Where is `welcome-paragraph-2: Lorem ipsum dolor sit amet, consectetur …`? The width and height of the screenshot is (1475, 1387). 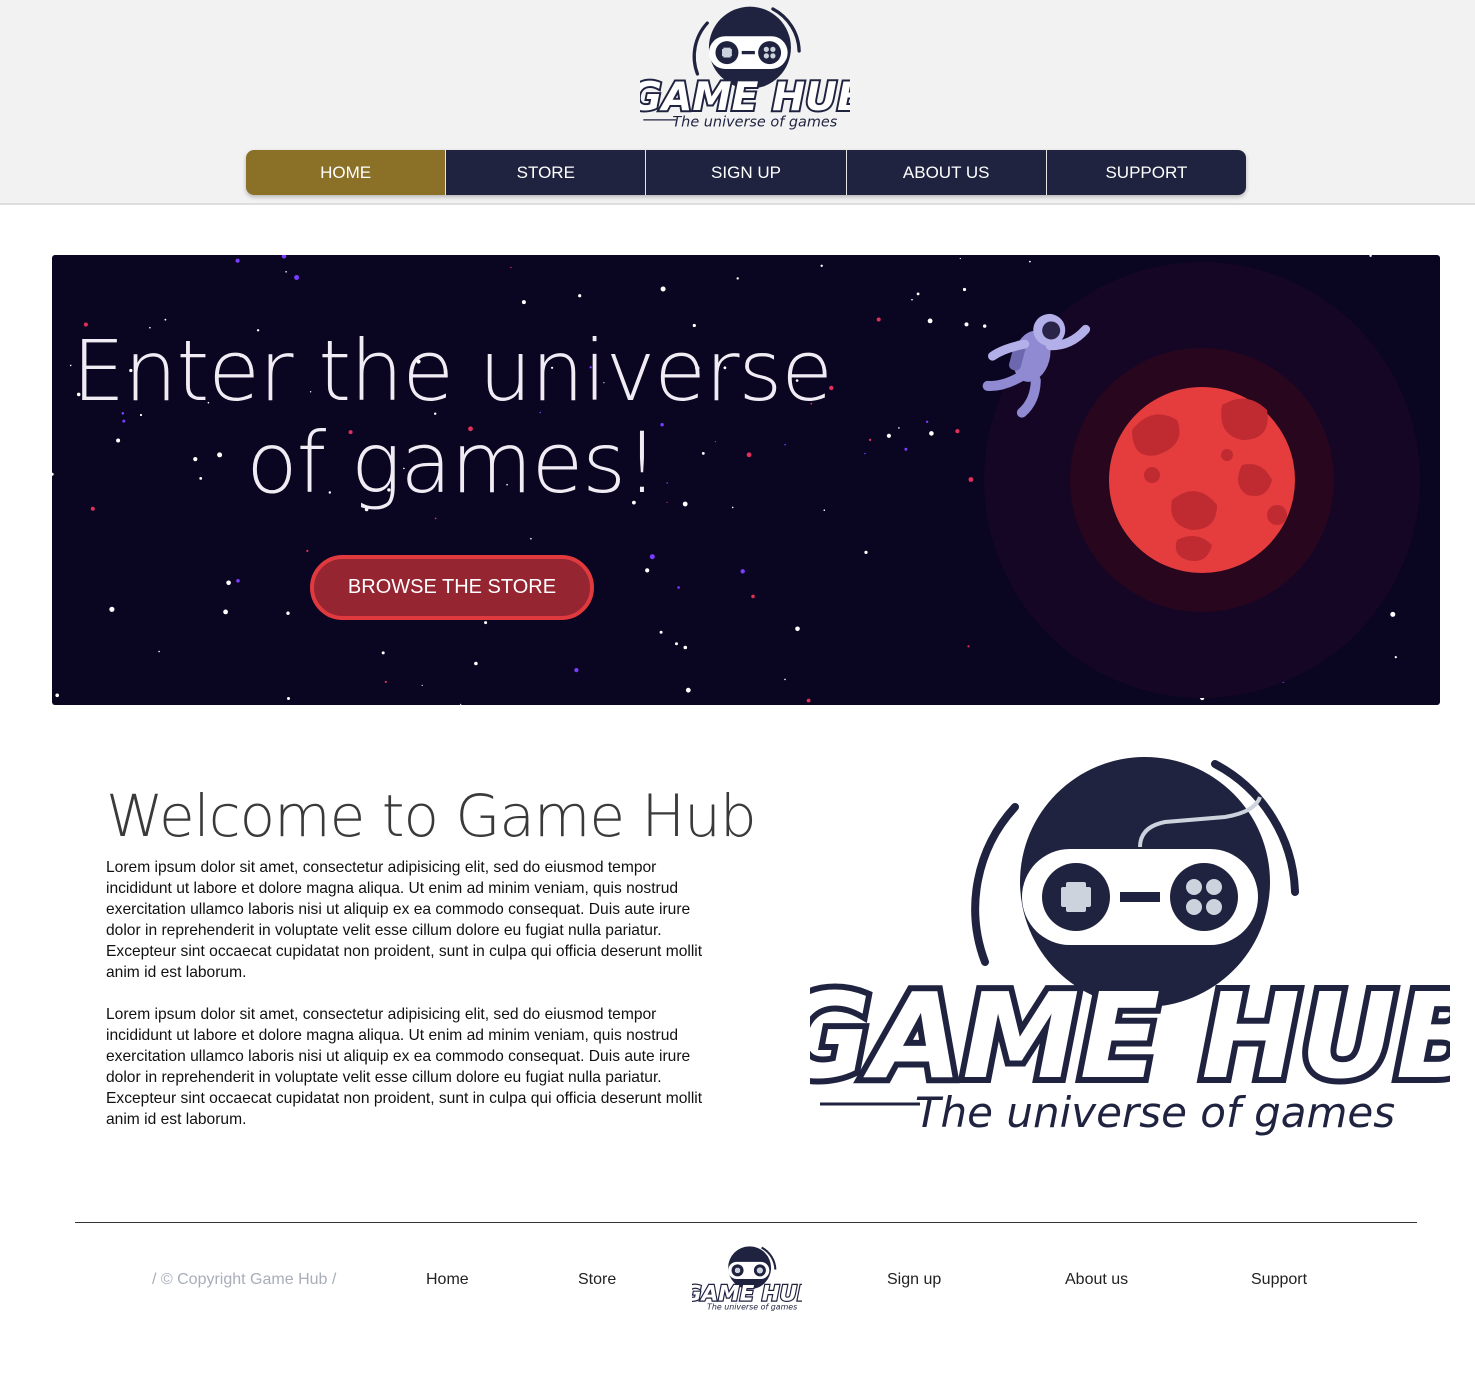 welcome-paragraph-2: Lorem ipsum dolor sit amet, consectetur … is located at coordinates (404, 1067).